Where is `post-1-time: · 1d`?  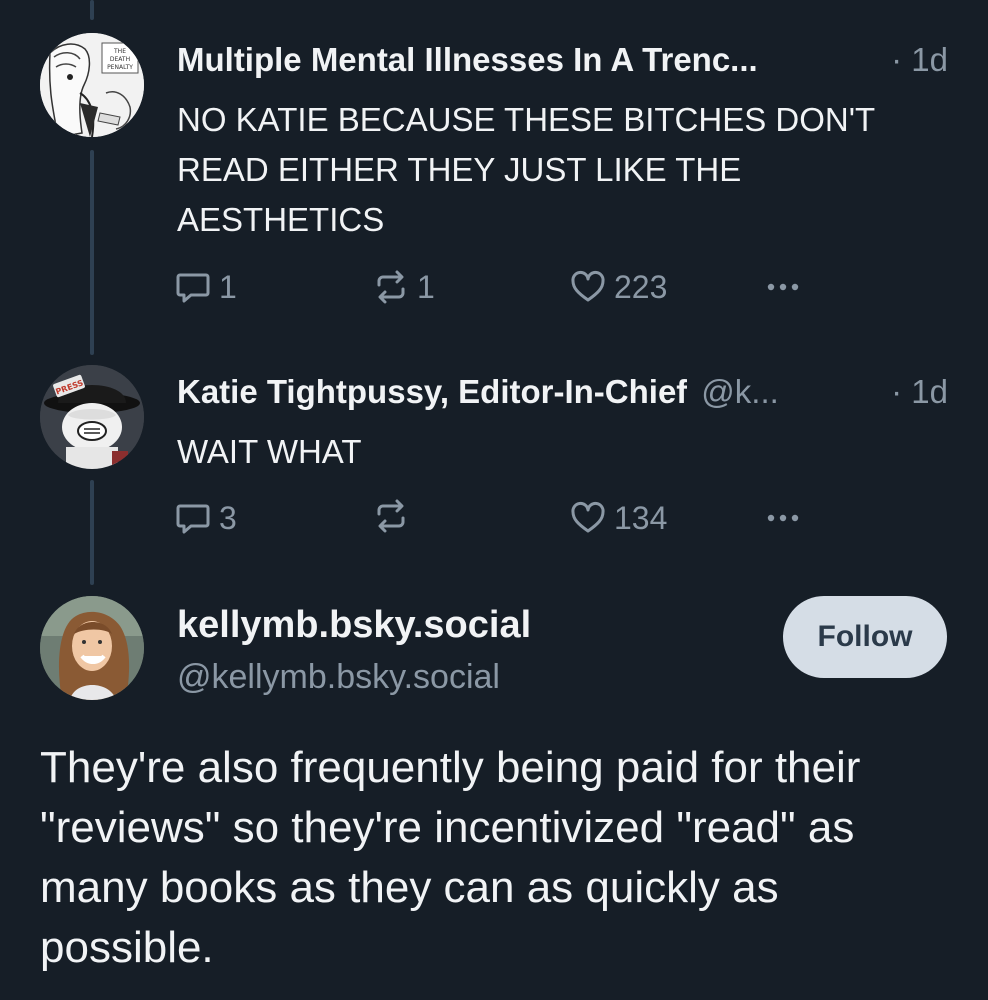 post-1-time: · 1d is located at coordinates (914, 60).